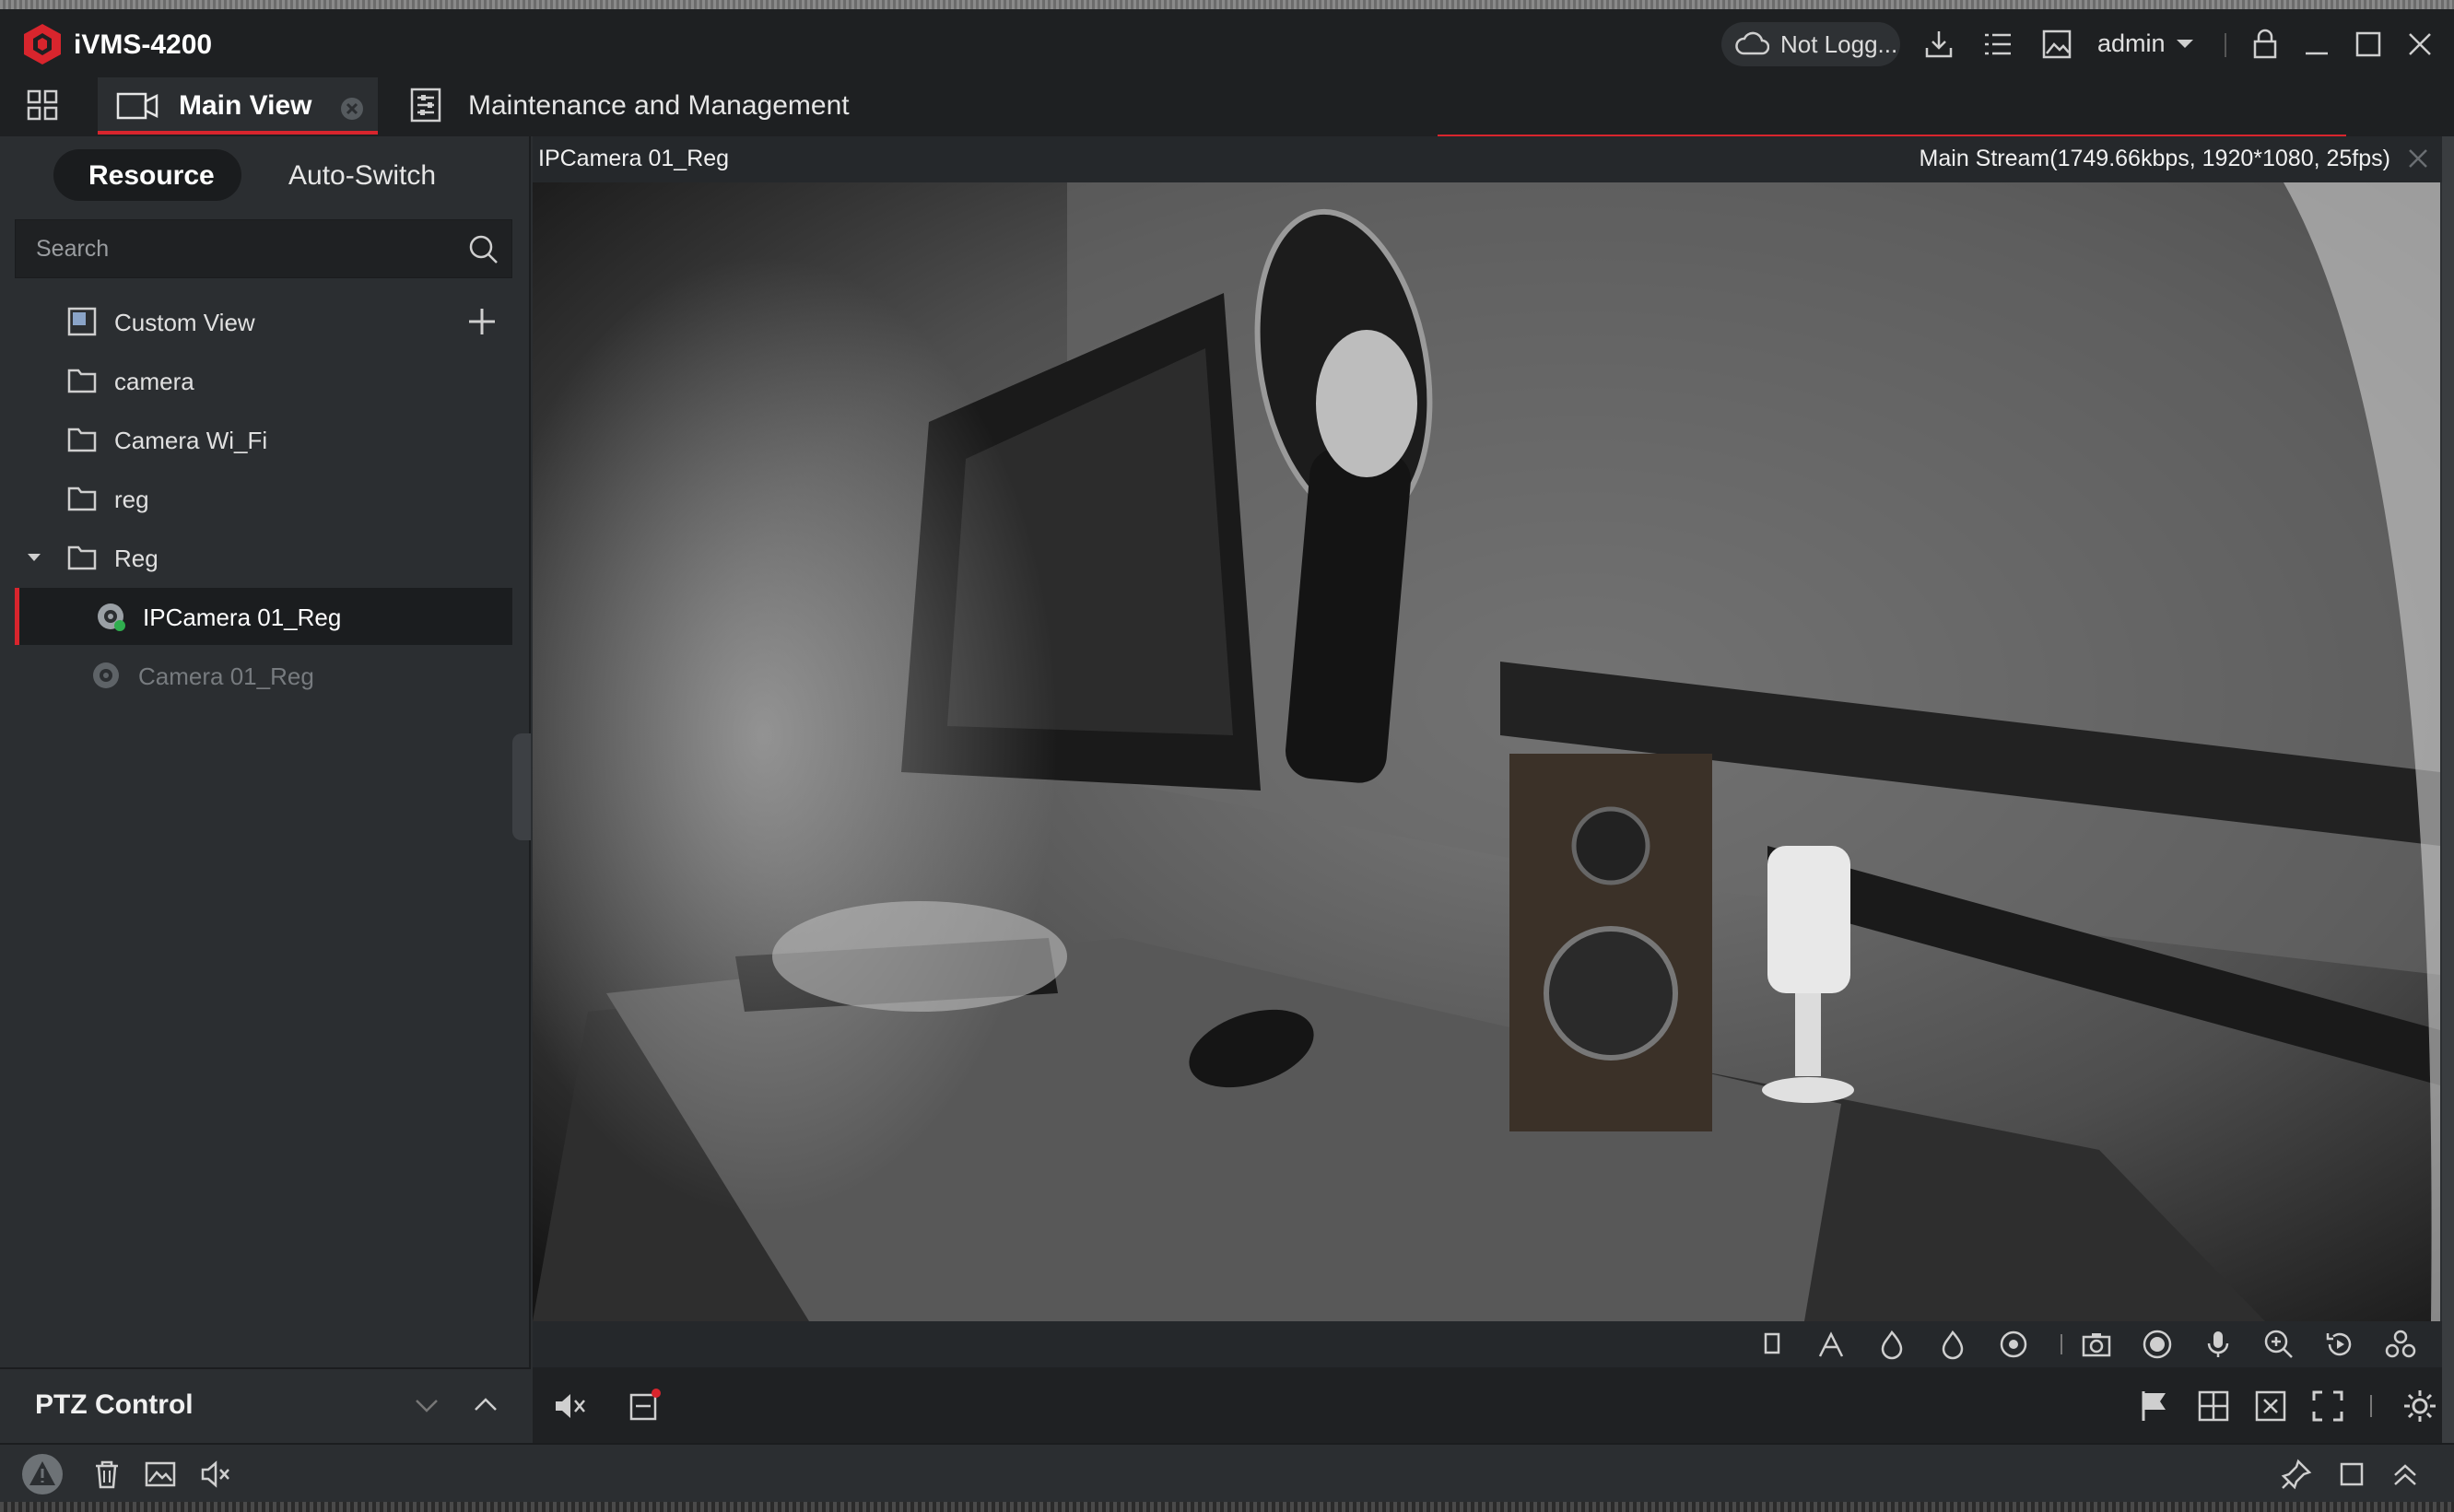  Describe the element at coordinates (2418, 158) in the screenshot. I see `video-close-icon` at that location.